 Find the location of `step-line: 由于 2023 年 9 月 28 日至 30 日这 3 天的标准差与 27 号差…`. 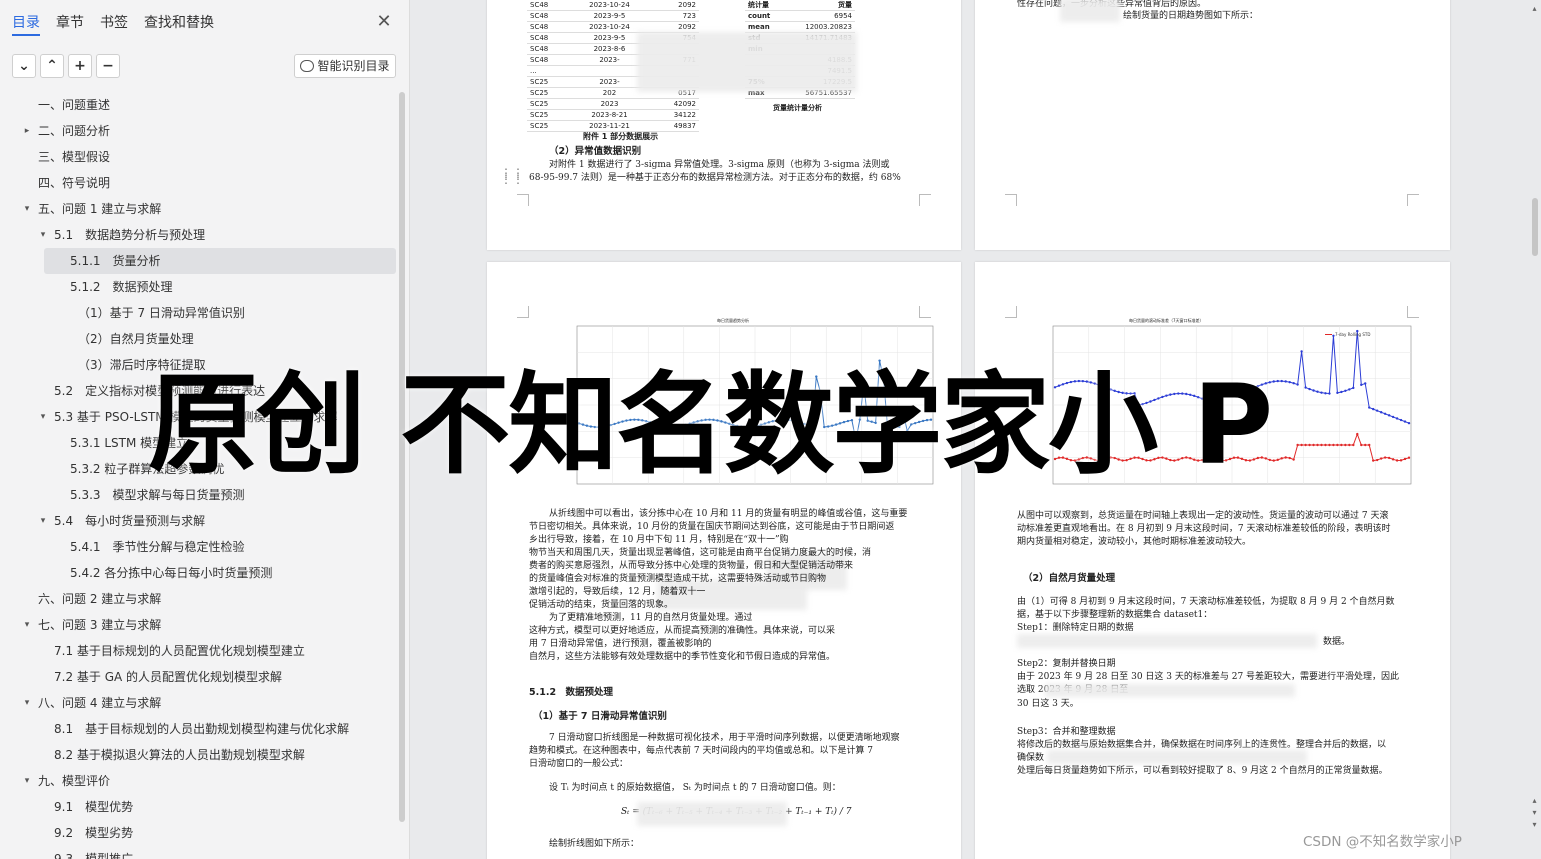

step-line: 由于 2023 年 9 月 28 日至 30 日这 3 天的标准差与 27 号差… is located at coordinates (1208, 677).